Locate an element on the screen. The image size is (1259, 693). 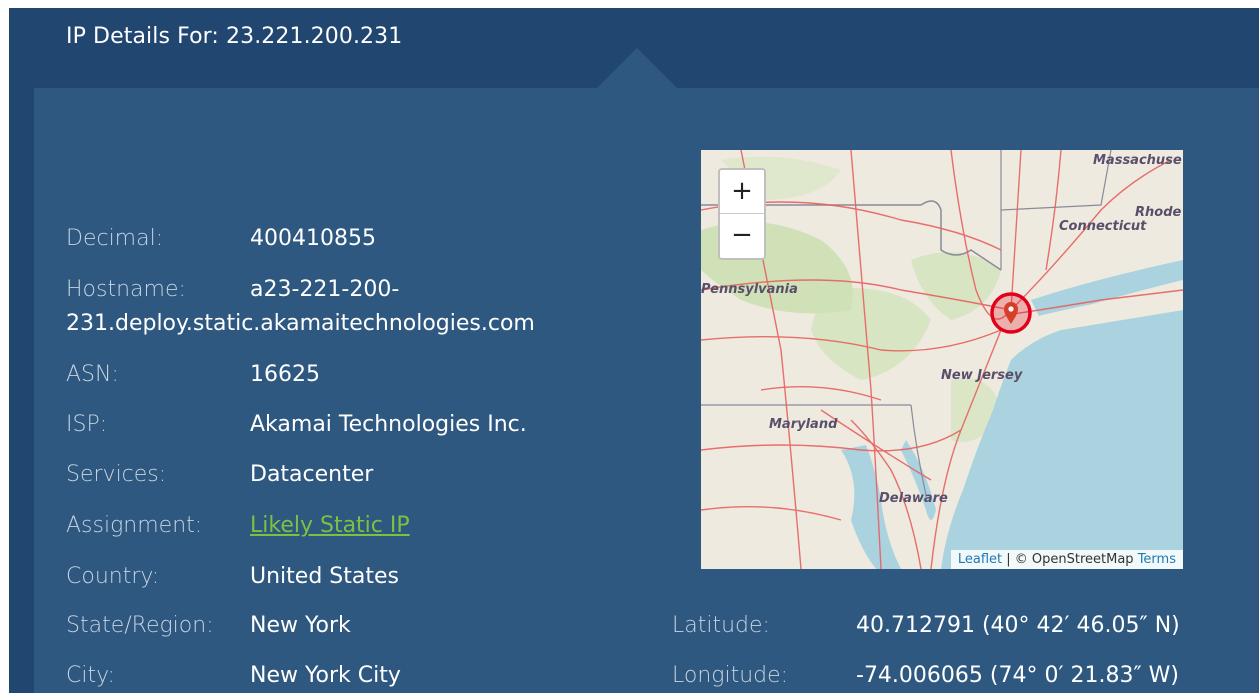
isp-value: Akamai Technologies Inc. is located at coordinates (388, 424).